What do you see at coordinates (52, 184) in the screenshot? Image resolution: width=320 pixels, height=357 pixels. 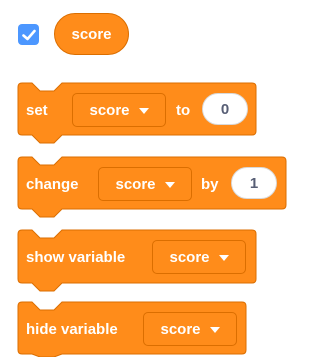 I see `change-label: change` at bounding box center [52, 184].